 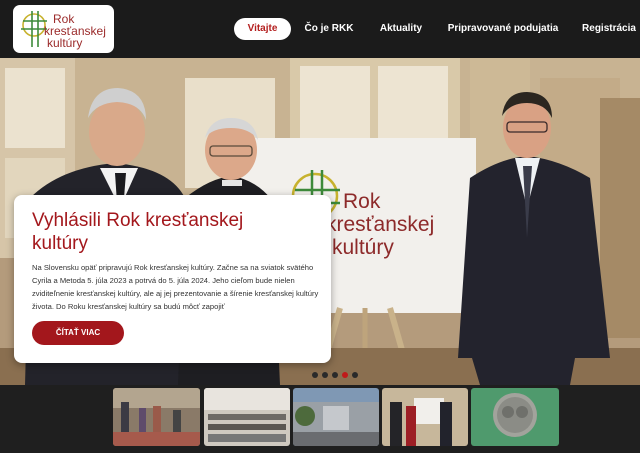 I want to click on nav-item-registracia: Registrácia, so click(x=609, y=29).